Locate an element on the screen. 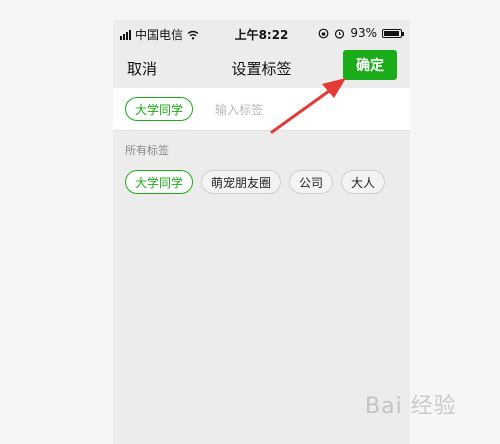  tag-input is located at coordinates (290, 110).